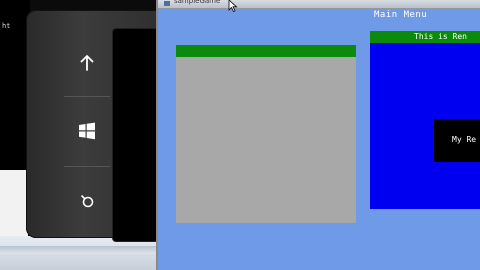 This screenshot has width=480, height=270. I want to click on back-button, so click(87, 63).